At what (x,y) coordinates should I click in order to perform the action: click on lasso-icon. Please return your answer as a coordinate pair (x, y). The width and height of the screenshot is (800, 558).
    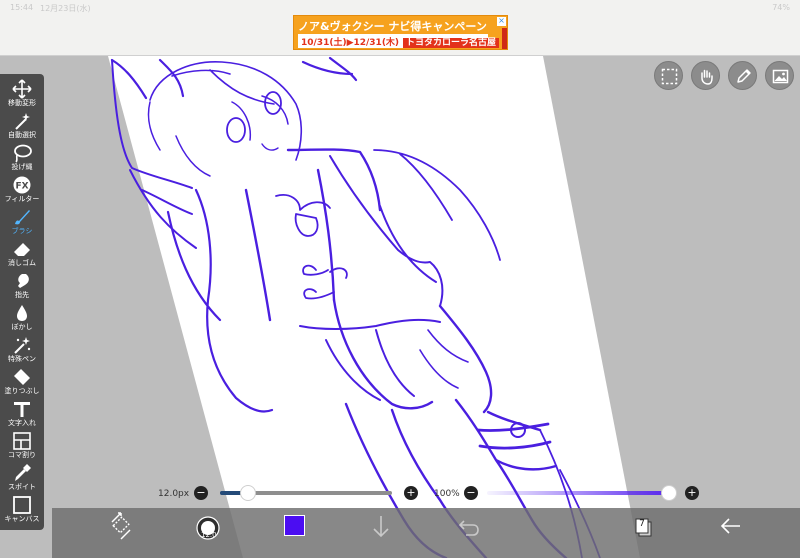
    Looking at the image, I should click on (23, 153).